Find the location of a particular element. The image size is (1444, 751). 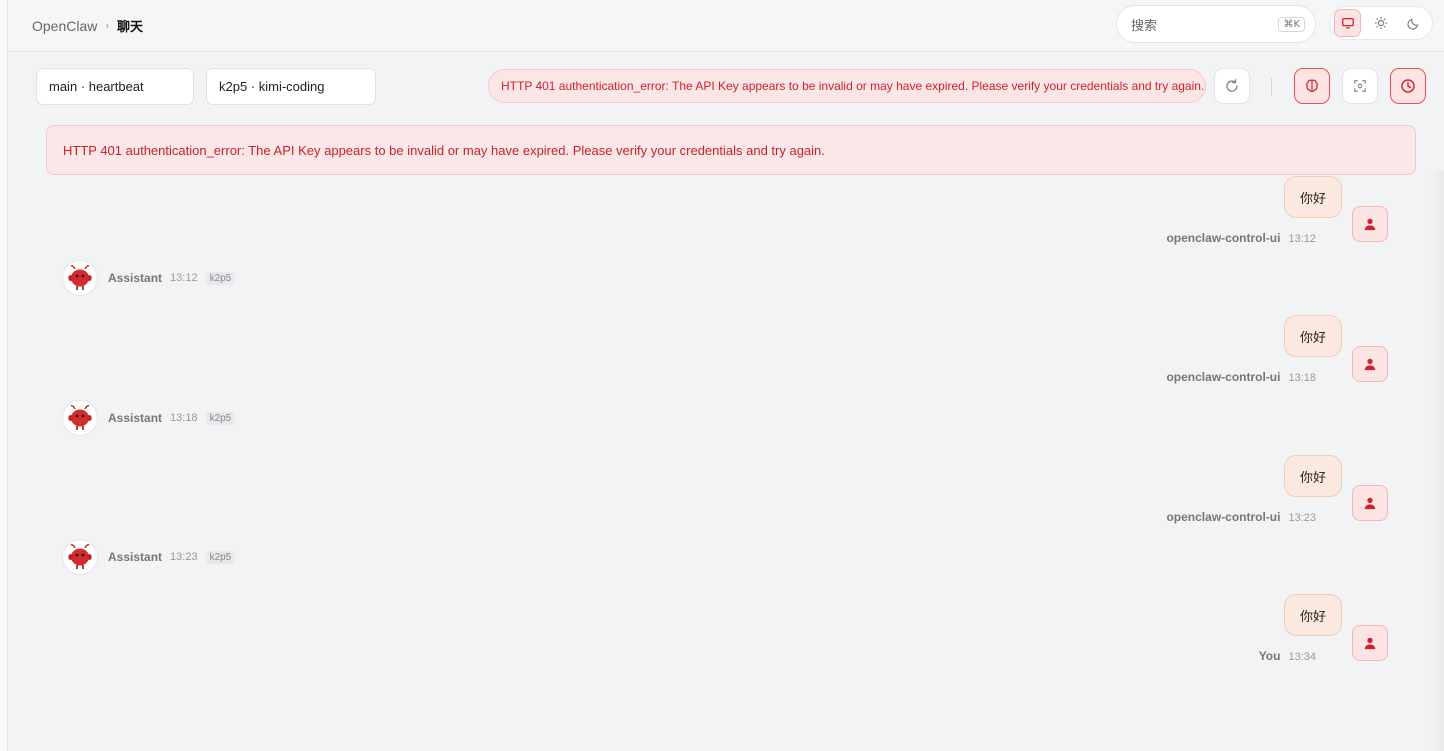

focus-icon is located at coordinates (1360, 86).